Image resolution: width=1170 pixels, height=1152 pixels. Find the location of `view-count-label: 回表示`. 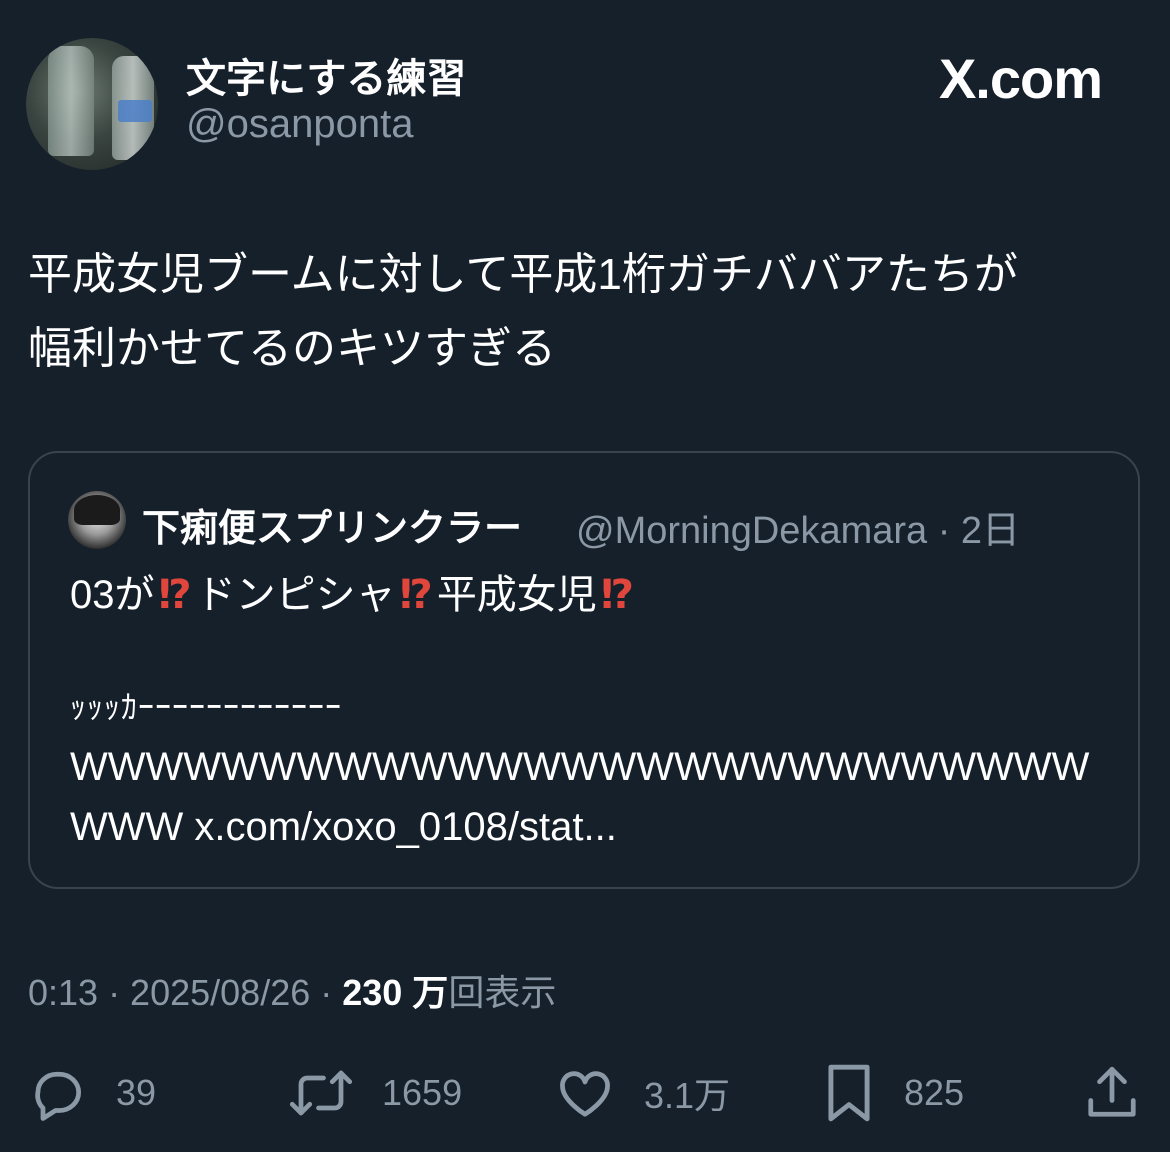

view-count-label: 回表示 is located at coordinates (502, 992).